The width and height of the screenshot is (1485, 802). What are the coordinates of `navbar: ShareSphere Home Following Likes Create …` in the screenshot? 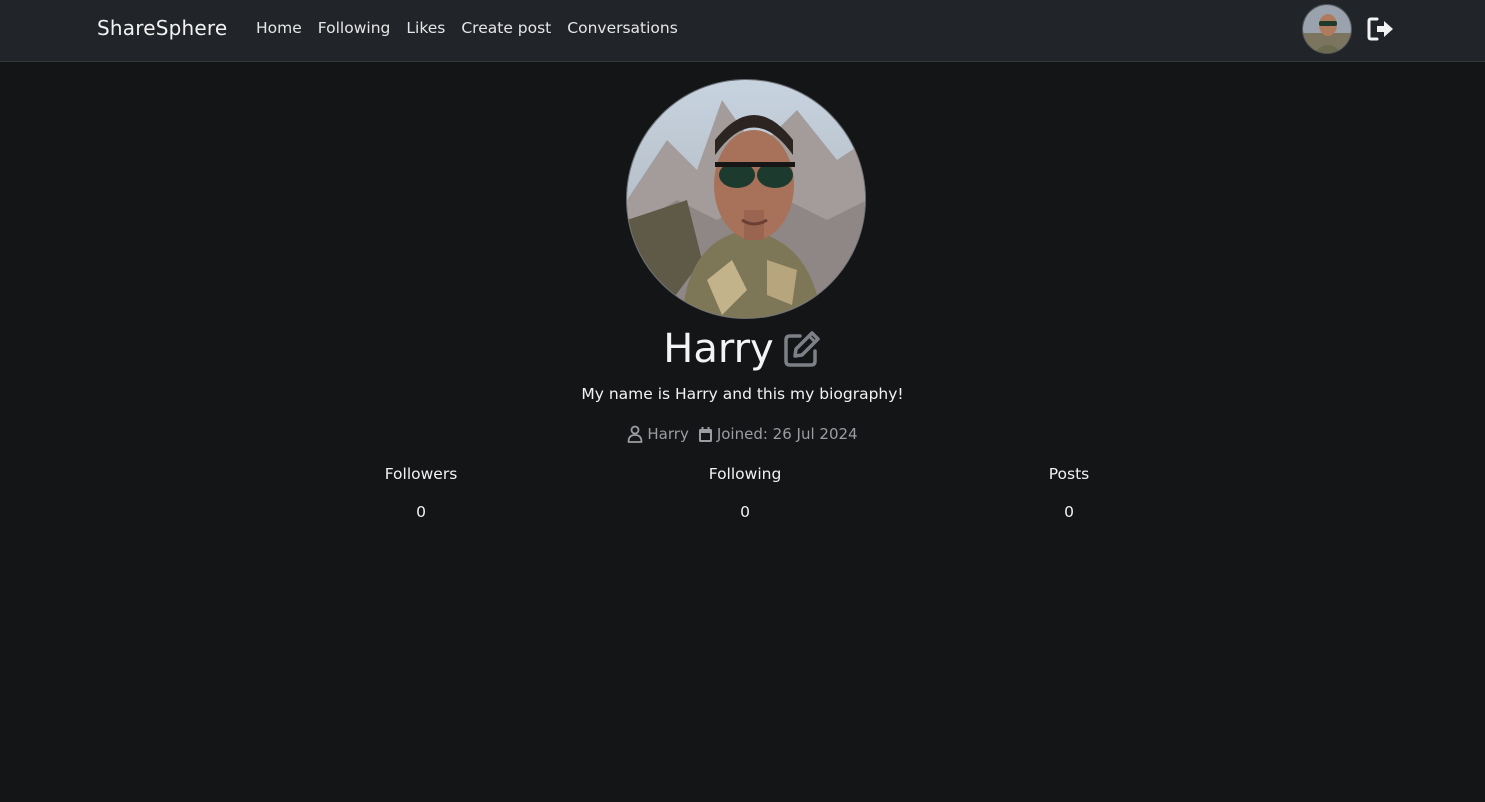 It's located at (742, 31).